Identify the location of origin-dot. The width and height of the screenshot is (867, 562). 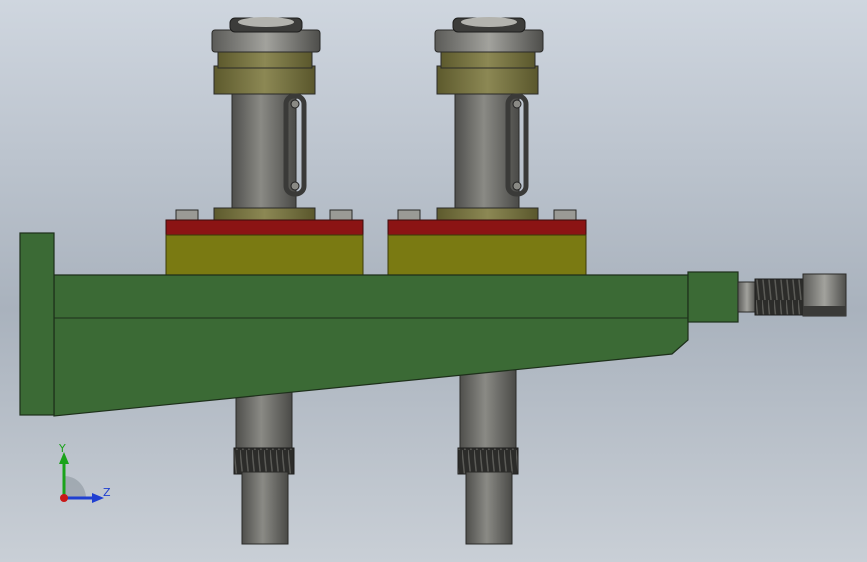
(64, 498).